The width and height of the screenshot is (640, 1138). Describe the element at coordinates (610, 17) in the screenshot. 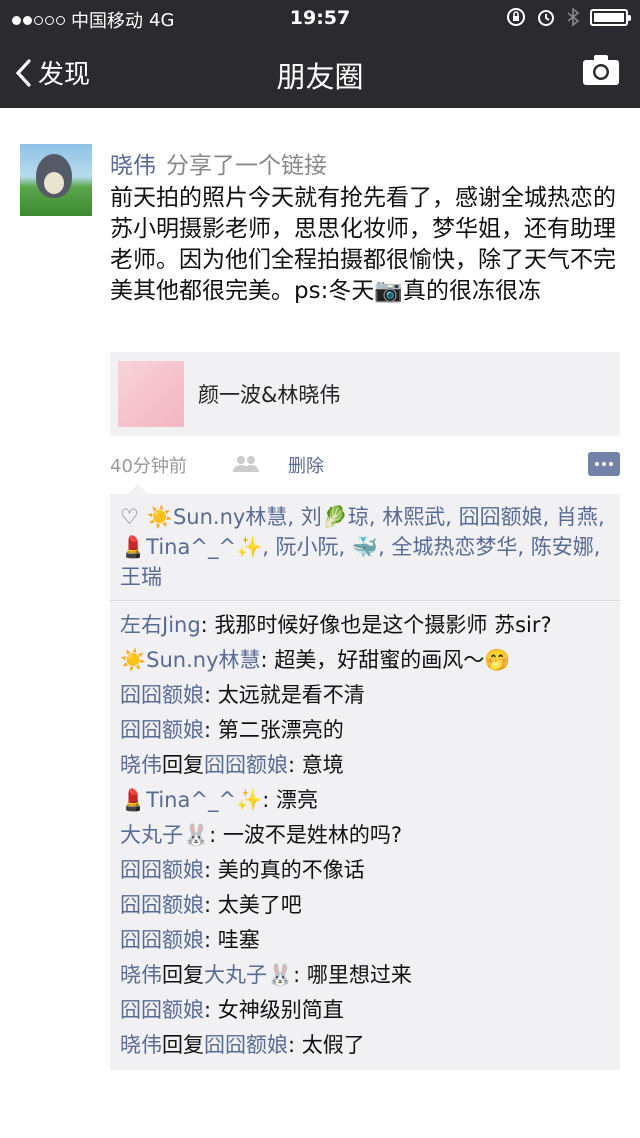

I see `battery-icon` at that location.